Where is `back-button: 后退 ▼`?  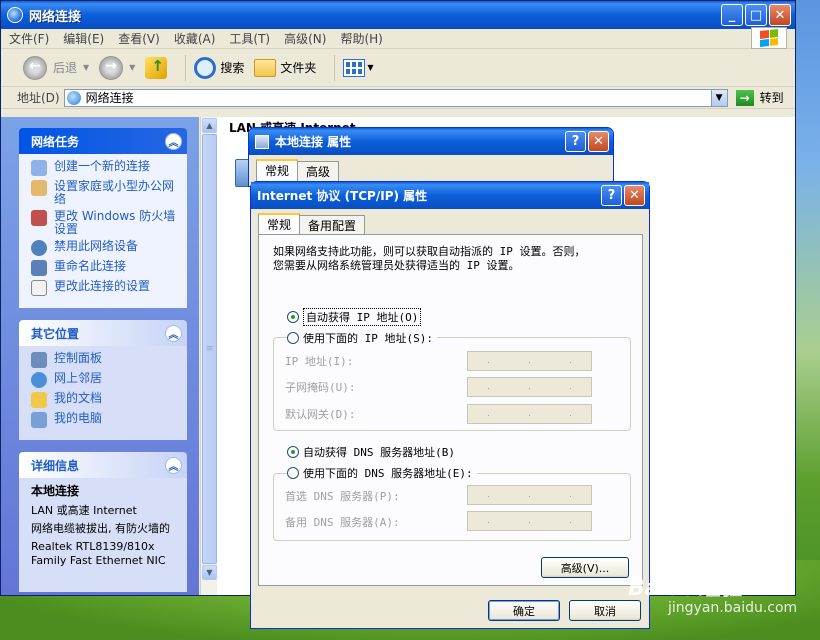
back-button: 后退 ▼ is located at coordinates (56, 67).